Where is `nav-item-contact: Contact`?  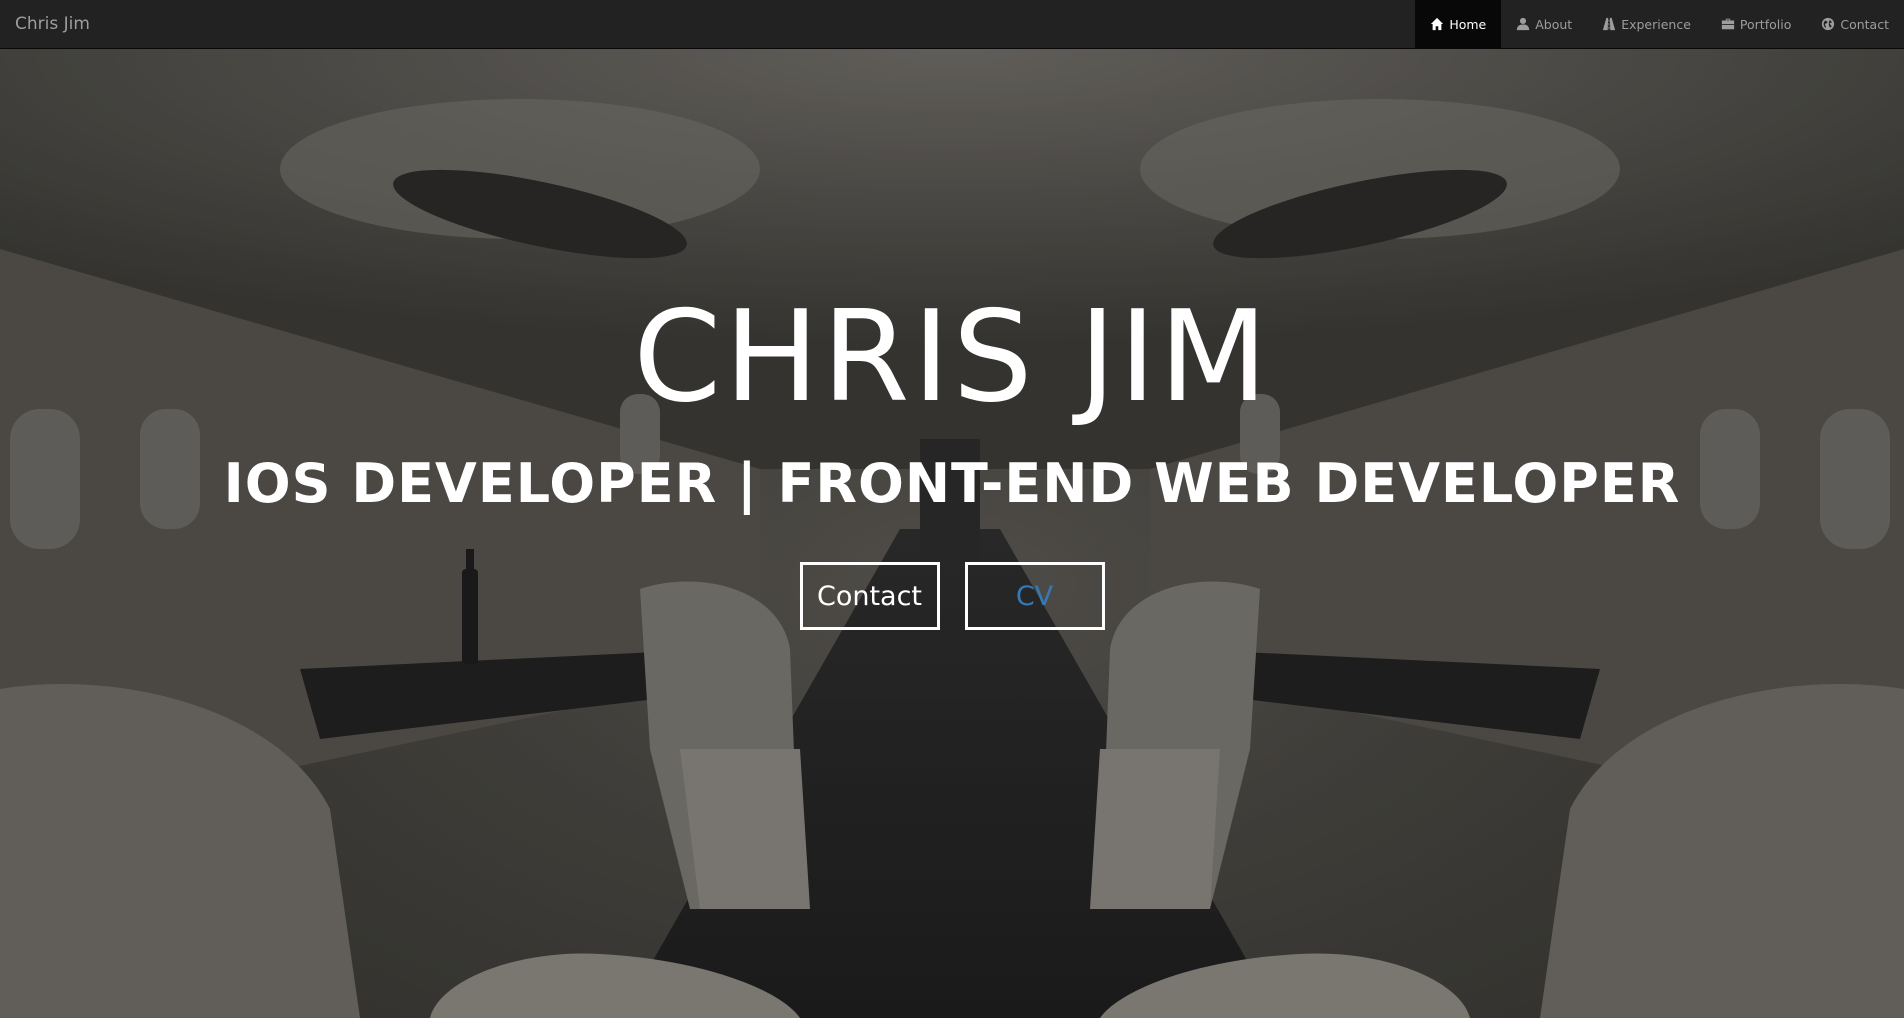 nav-item-contact: Contact is located at coordinates (1855, 24).